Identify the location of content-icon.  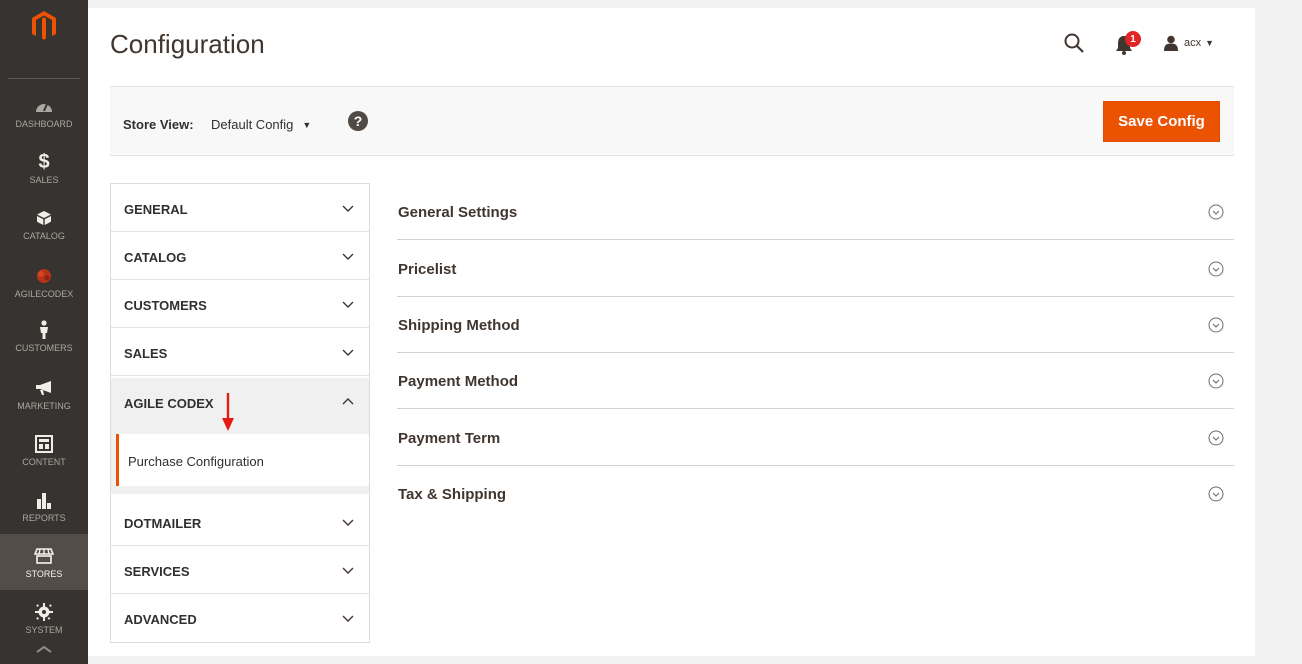
(44, 444).